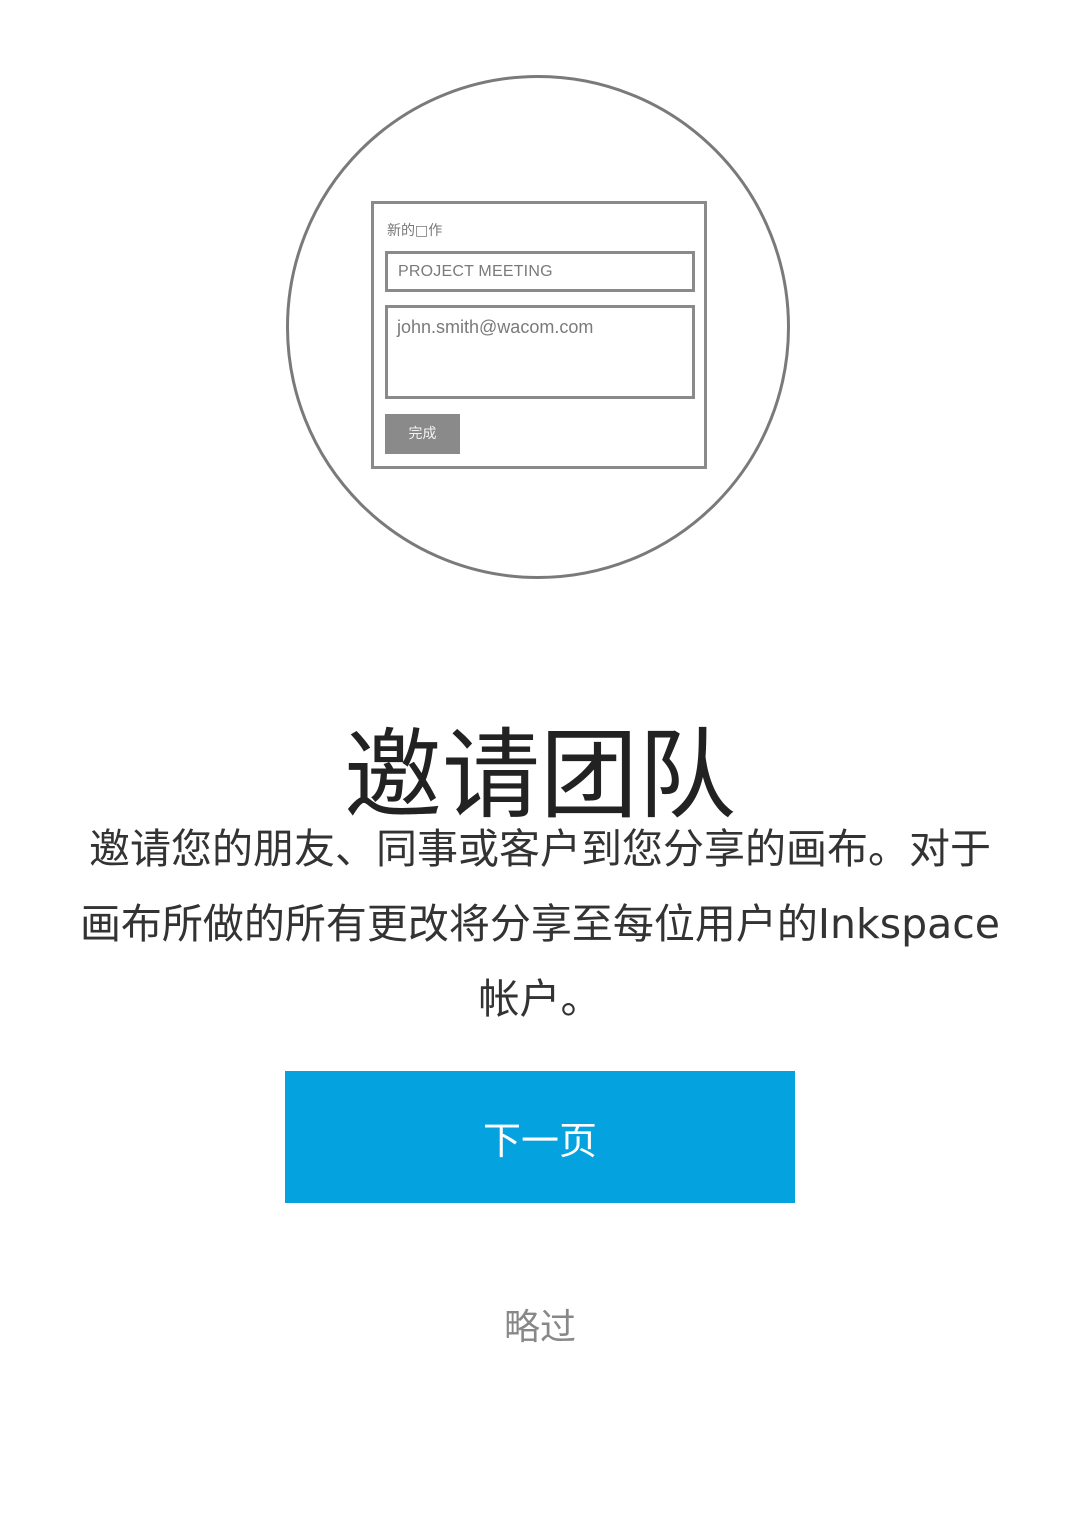 The width and height of the screenshot is (1080, 1533). Describe the element at coordinates (415, 231) in the screenshot. I see `mock-form-heading: 新的□作` at that location.